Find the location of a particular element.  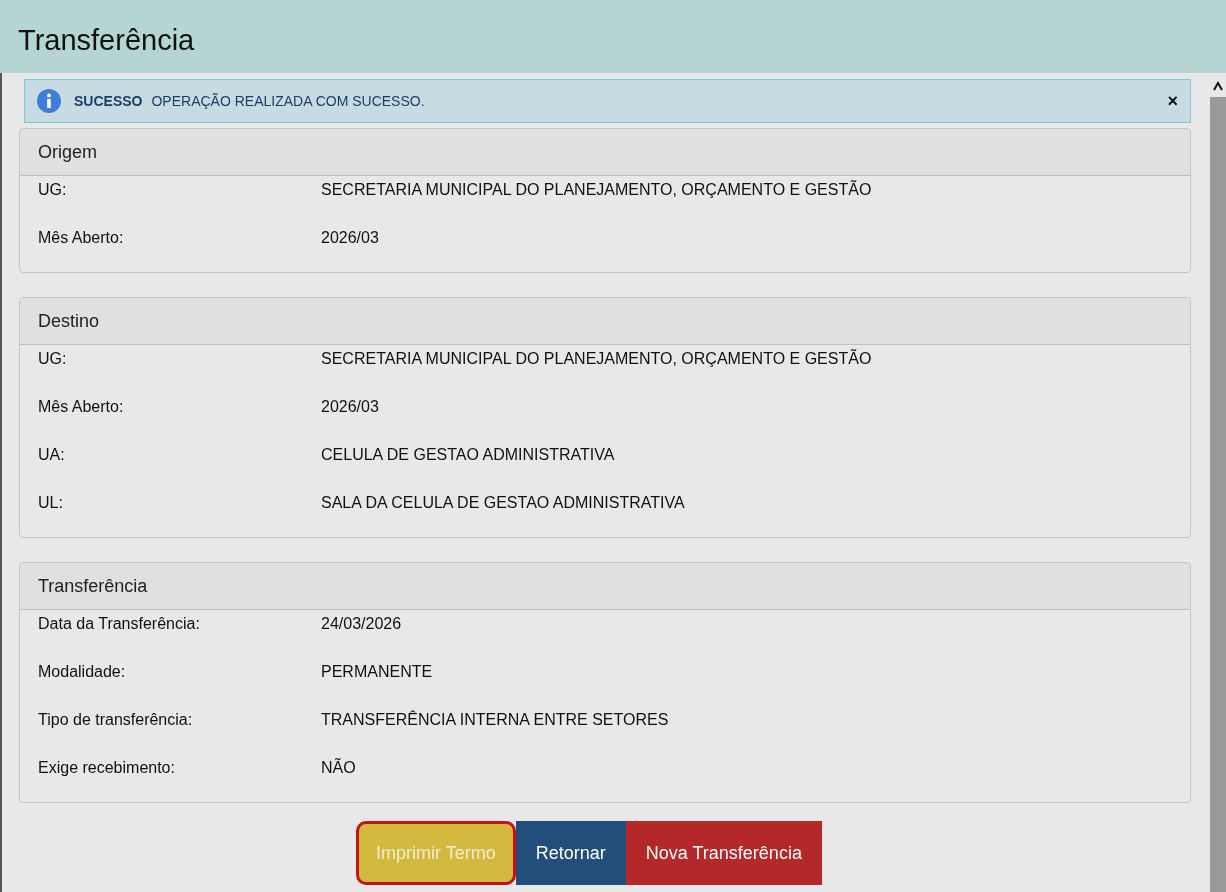

panel-title: Origem is located at coordinates (605, 152).